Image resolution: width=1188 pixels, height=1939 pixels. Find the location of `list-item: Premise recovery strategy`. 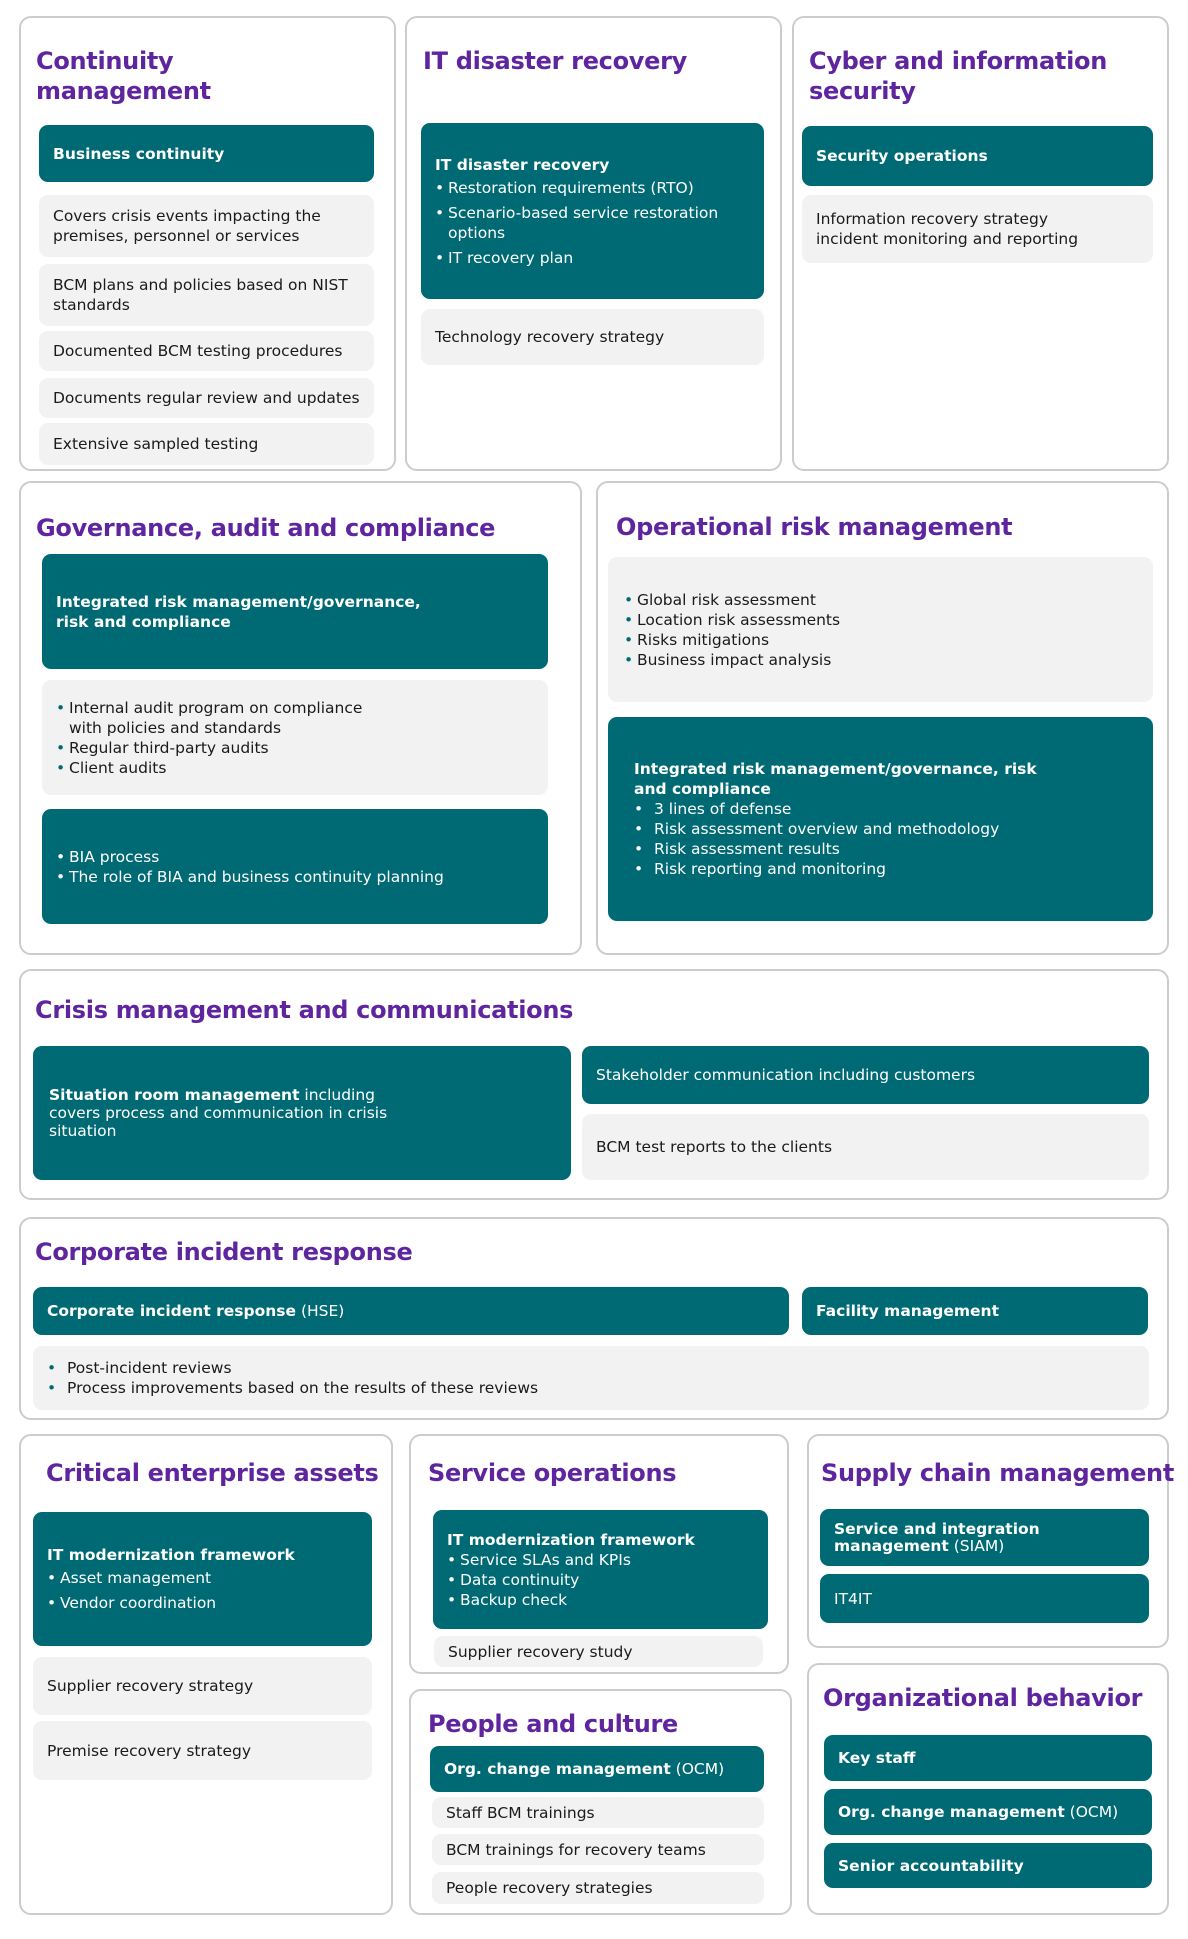

list-item: Premise recovery strategy is located at coordinates (202, 1750).